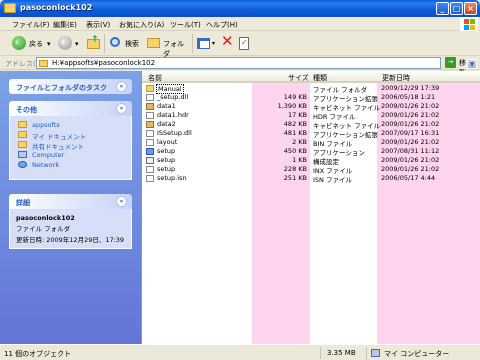 This screenshot has width=480, height=360. What do you see at coordinates (297, 115) in the screenshot?
I see `file-size: 17 KB` at bounding box center [297, 115].